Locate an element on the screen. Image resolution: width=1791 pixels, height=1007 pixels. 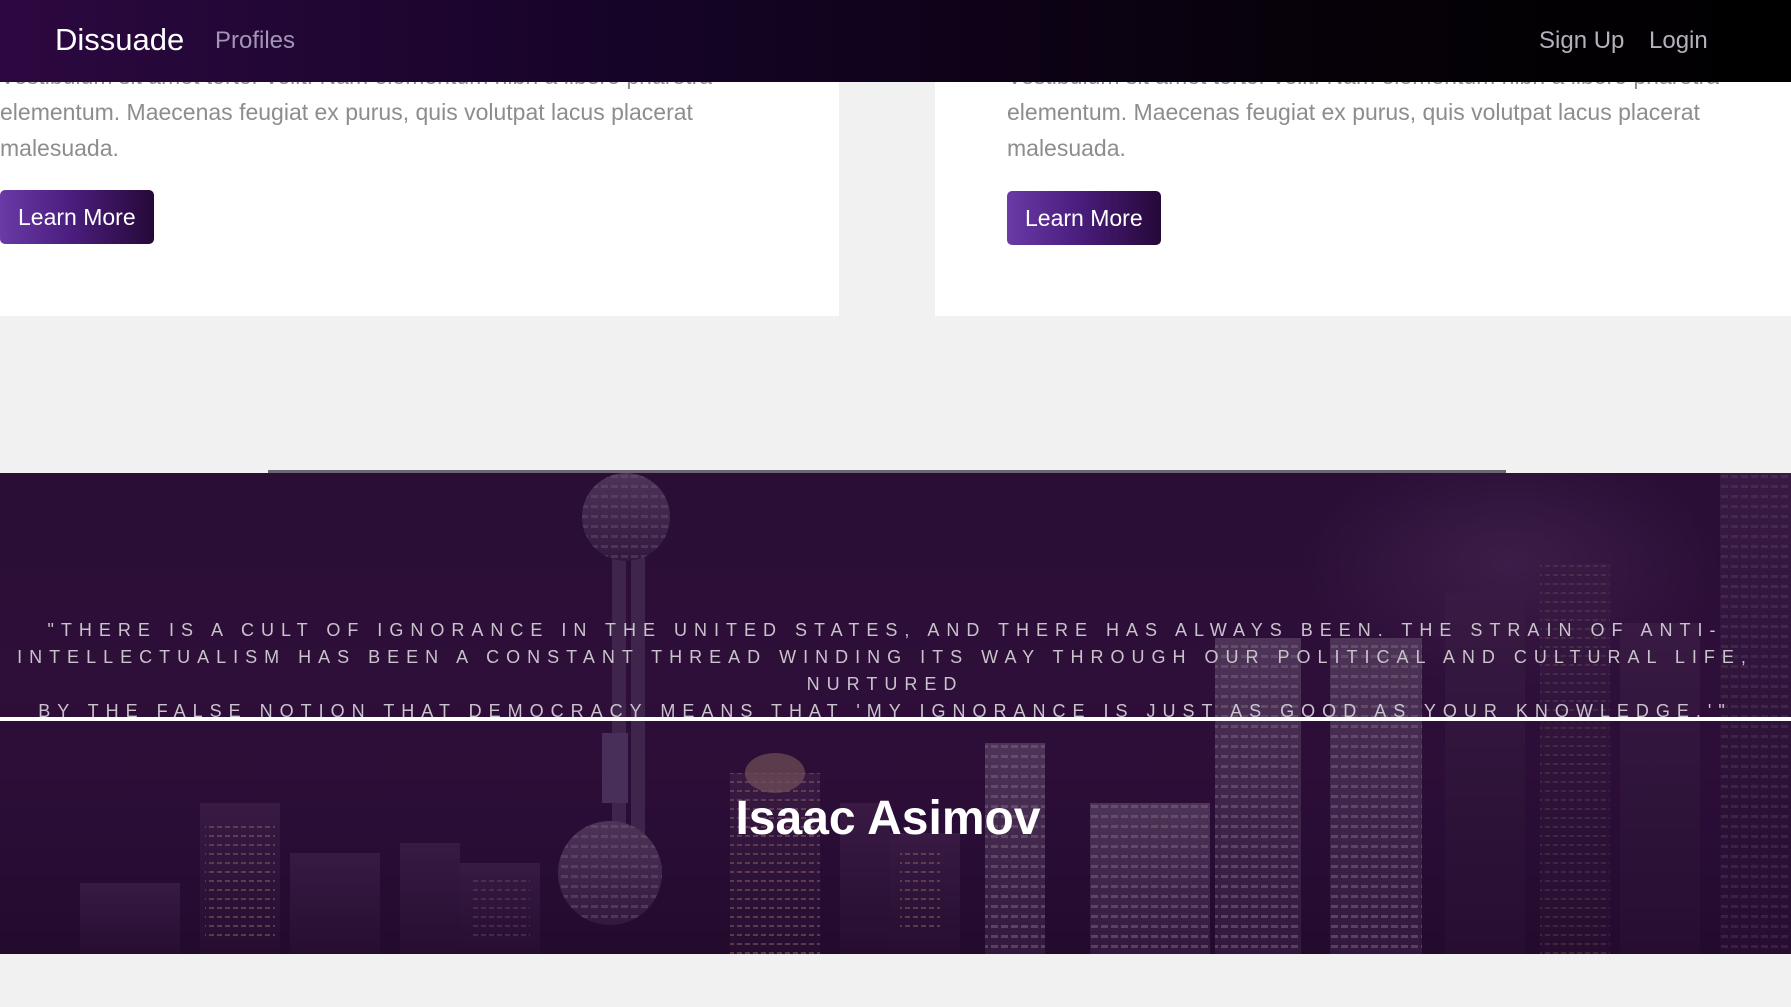
brand-logo-link: Dissuade is located at coordinates (119, 40).